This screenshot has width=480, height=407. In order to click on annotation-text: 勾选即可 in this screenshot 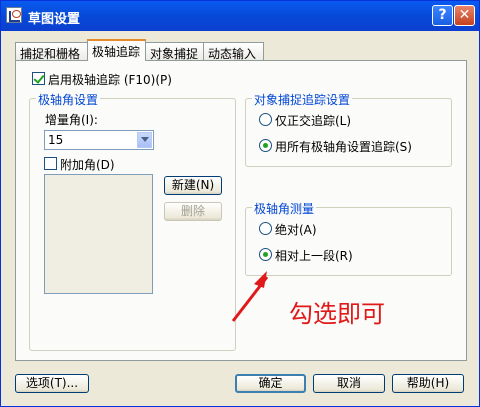, I will do `click(337, 314)`.